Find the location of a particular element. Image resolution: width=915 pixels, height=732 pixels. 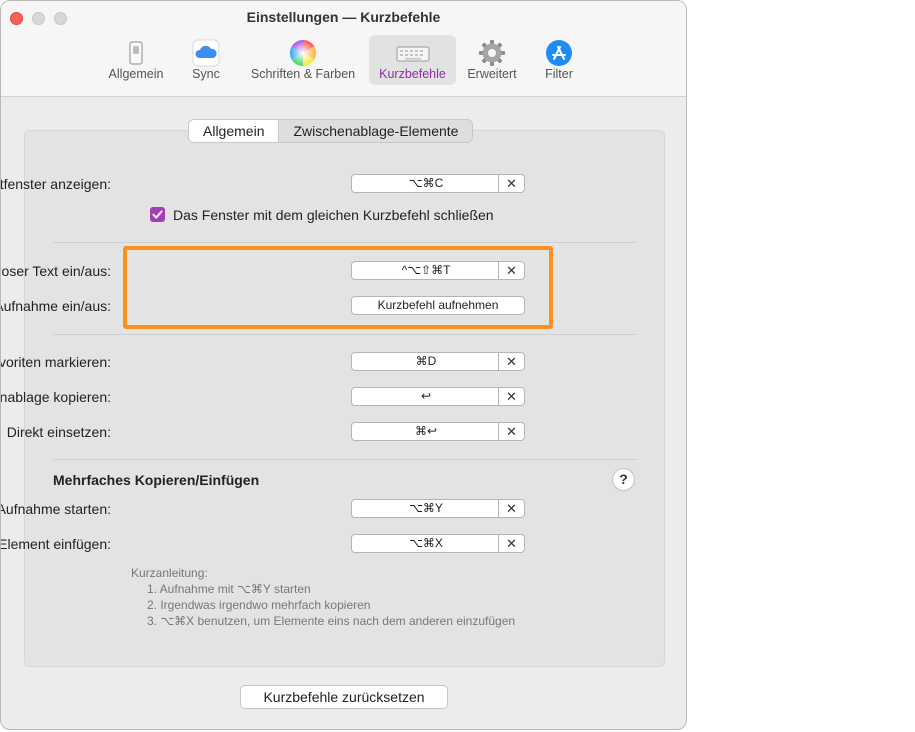

toolbar-label: Sync is located at coordinates (206, 74).